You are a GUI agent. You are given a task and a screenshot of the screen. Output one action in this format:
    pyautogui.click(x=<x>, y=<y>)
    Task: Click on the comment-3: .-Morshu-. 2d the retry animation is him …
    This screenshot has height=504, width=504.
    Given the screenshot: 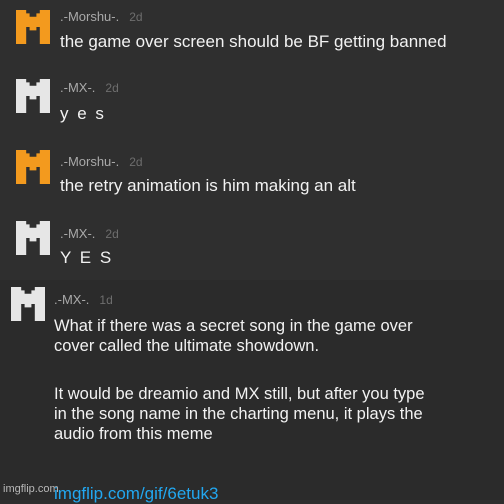 What is the action you would take?
    pyautogui.click(x=252, y=176)
    